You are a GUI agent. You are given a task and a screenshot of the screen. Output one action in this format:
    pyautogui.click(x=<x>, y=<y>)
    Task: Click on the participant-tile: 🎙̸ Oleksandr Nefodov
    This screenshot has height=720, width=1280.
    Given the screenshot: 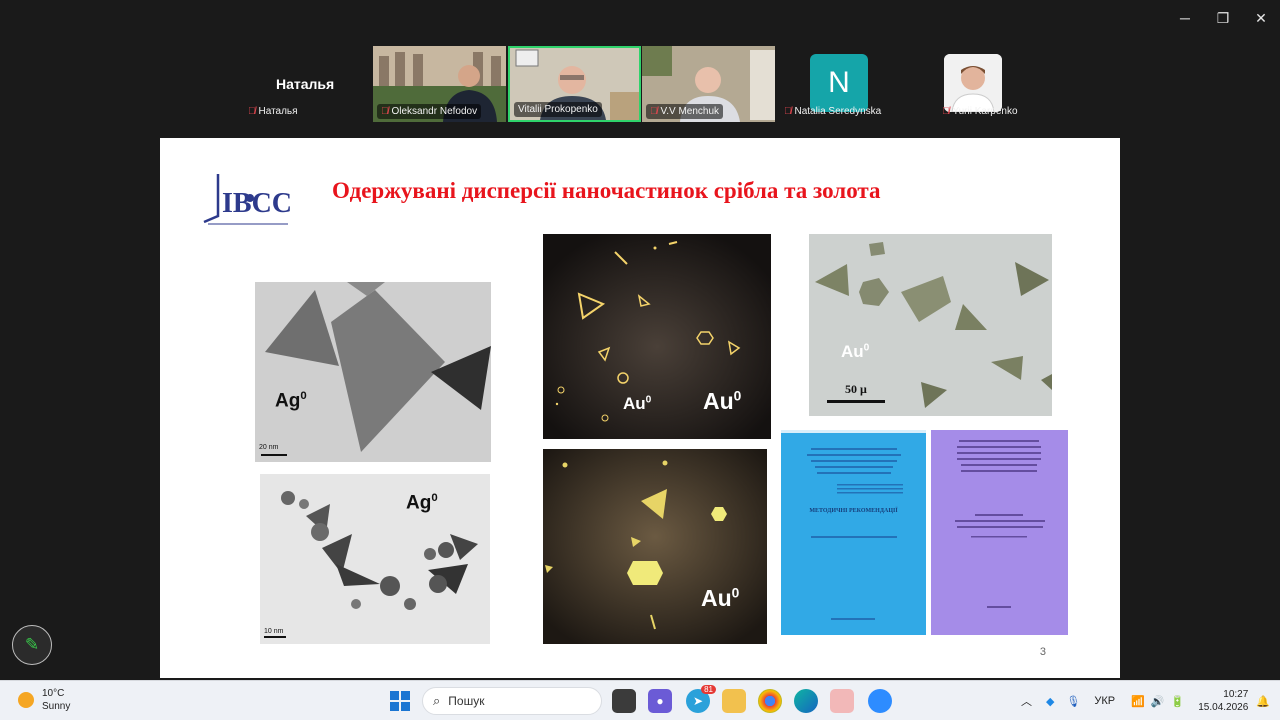 What is the action you would take?
    pyautogui.click(x=439, y=84)
    